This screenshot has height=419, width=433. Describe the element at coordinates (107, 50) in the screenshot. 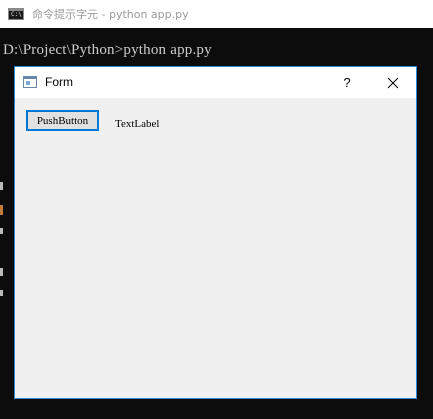

I see `console-command-line: D:\Project\Python>python app.py` at that location.